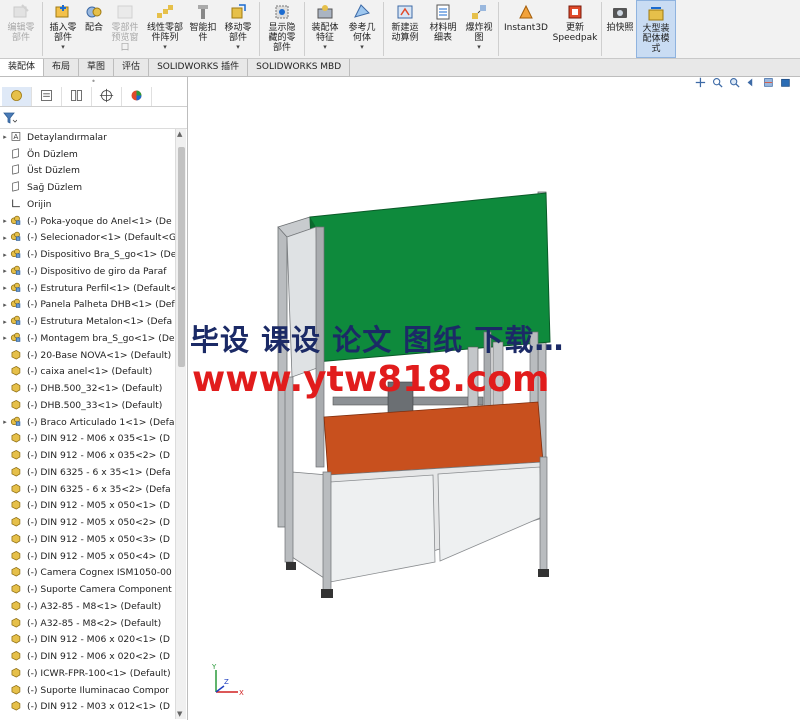 This screenshot has width=800, height=720. I want to click on tab-5: SOLIDWORKS MBD, so click(299, 67).